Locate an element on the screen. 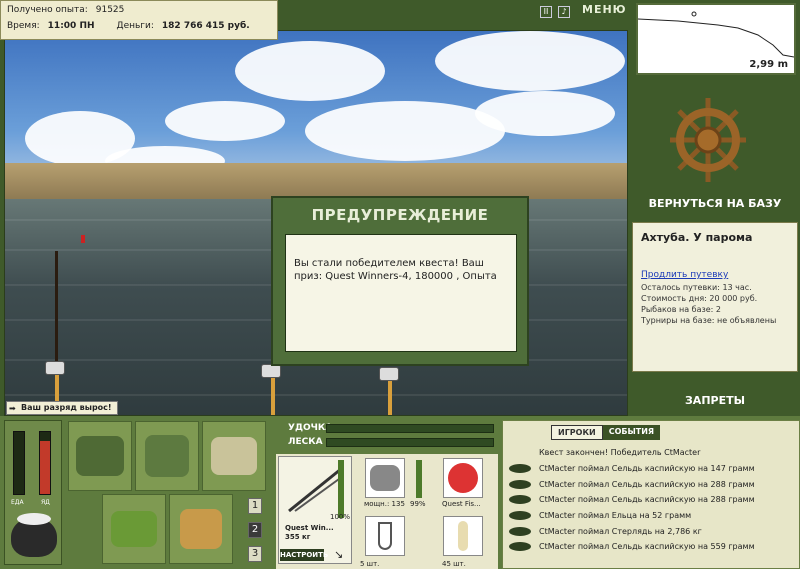 The image size is (800, 569). info-line: Турниры на базе: не объявлены is located at coordinates (709, 320).